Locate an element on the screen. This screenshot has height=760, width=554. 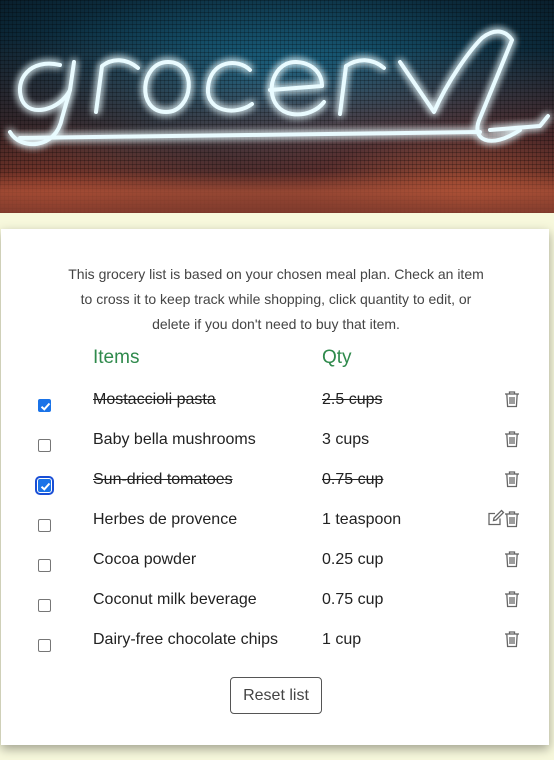
list-item: Dairy-free chocolate chips 1 cup is located at coordinates (275, 649).